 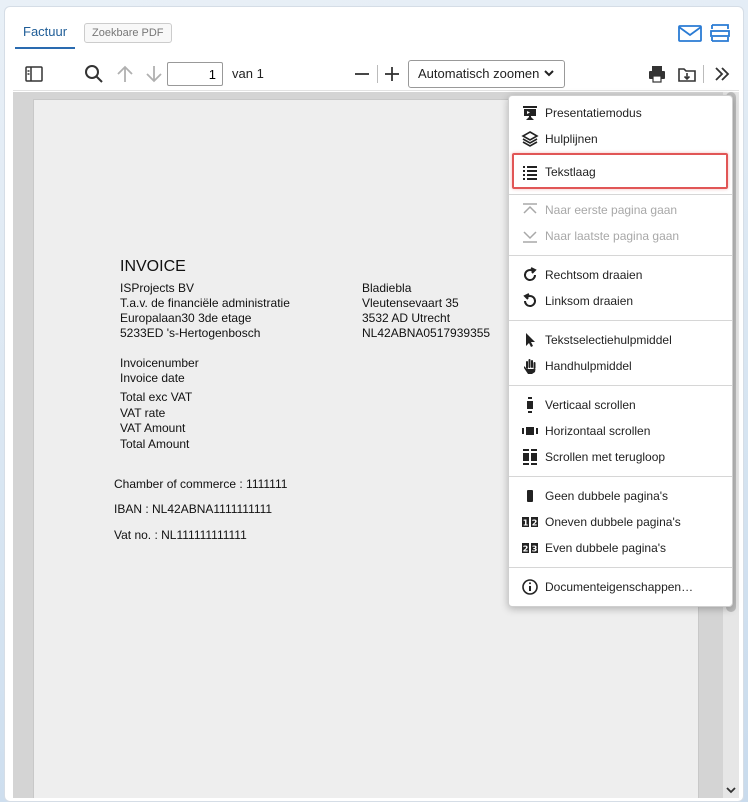 I want to click on menu-item-tekstselectie: Tekstselectiehulpmiddel, so click(x=620, y=340).